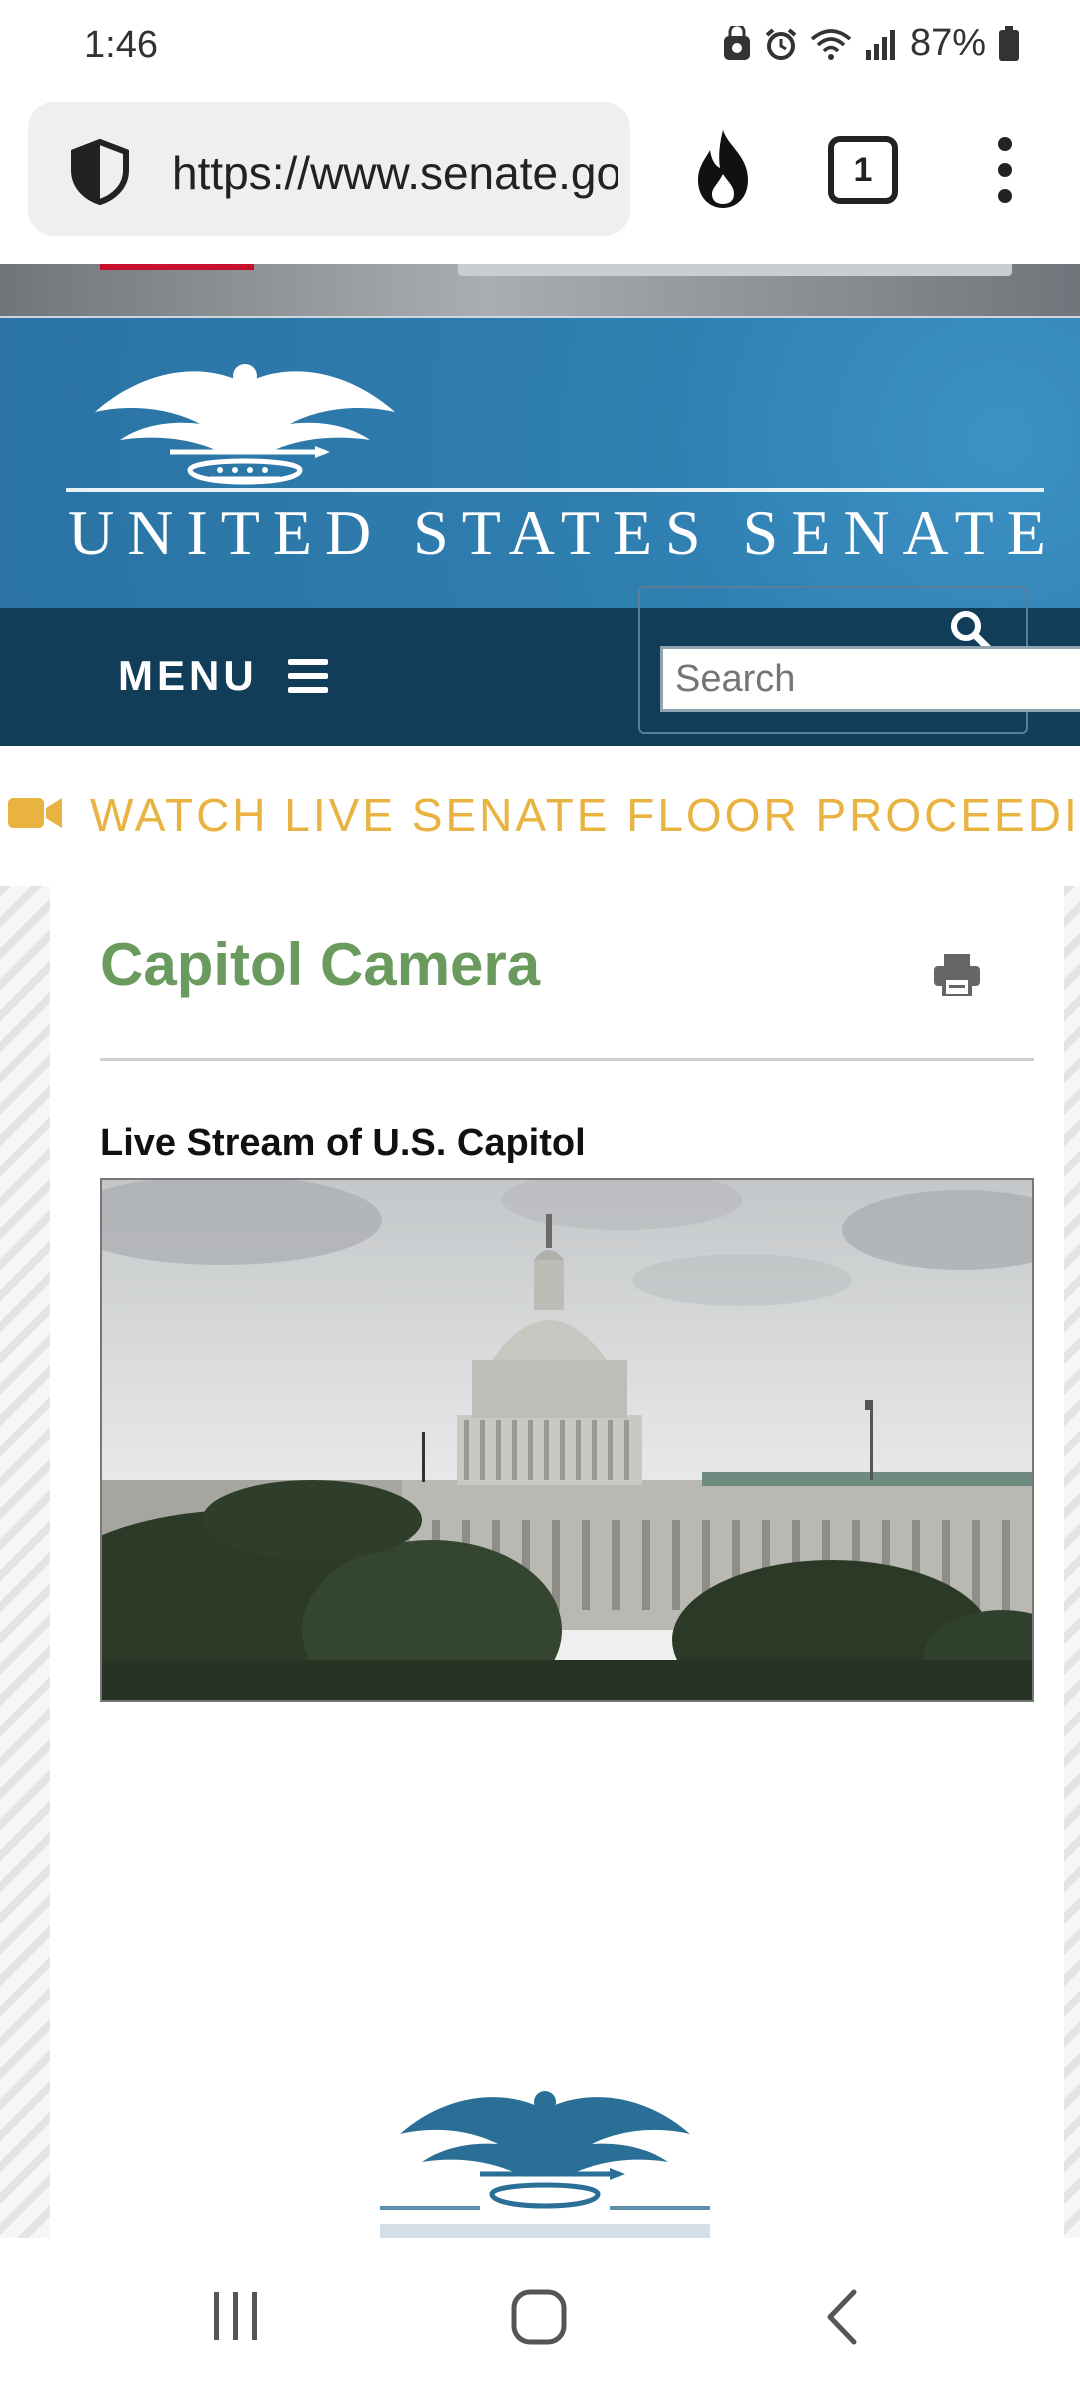 Image resolution: width=1080 pixels, height=2400 pixels. What do you see at coordinates (1009, 43) in the screenshot?
I see `battery-icon` at bounding box center [1009, 43].